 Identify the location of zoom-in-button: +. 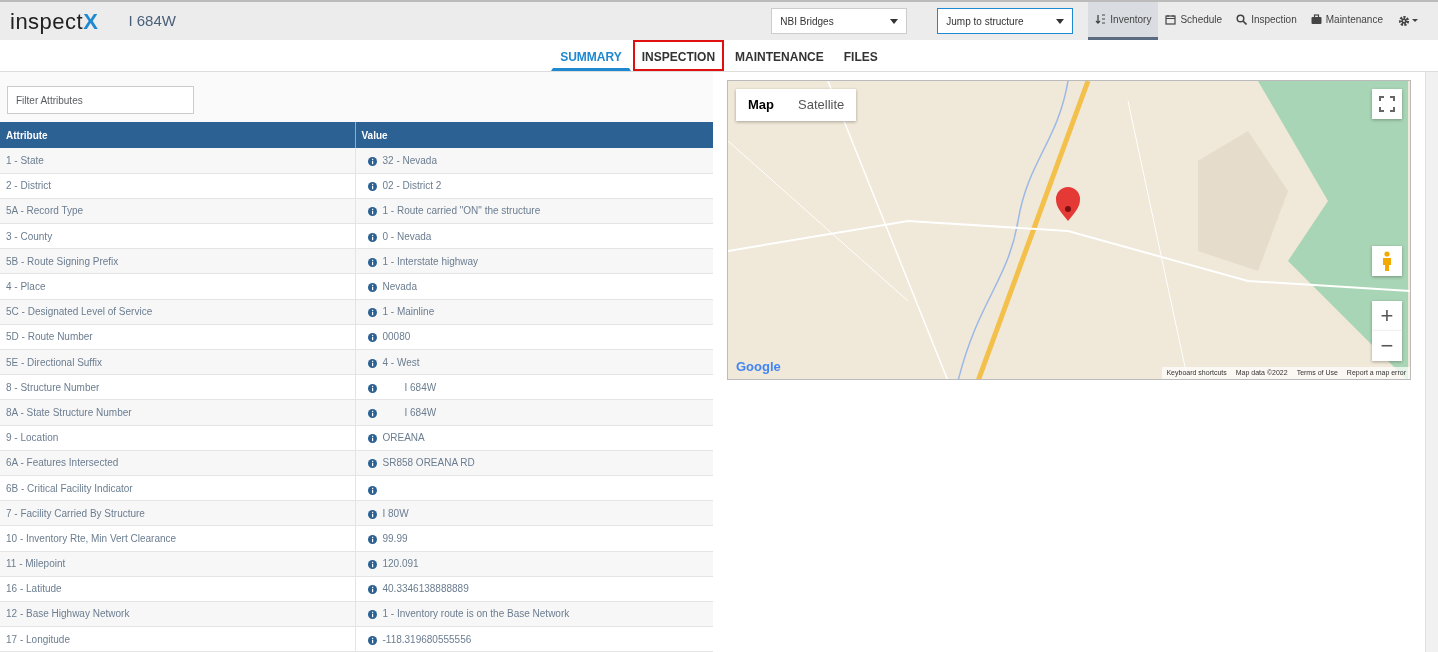
(1387, 316).